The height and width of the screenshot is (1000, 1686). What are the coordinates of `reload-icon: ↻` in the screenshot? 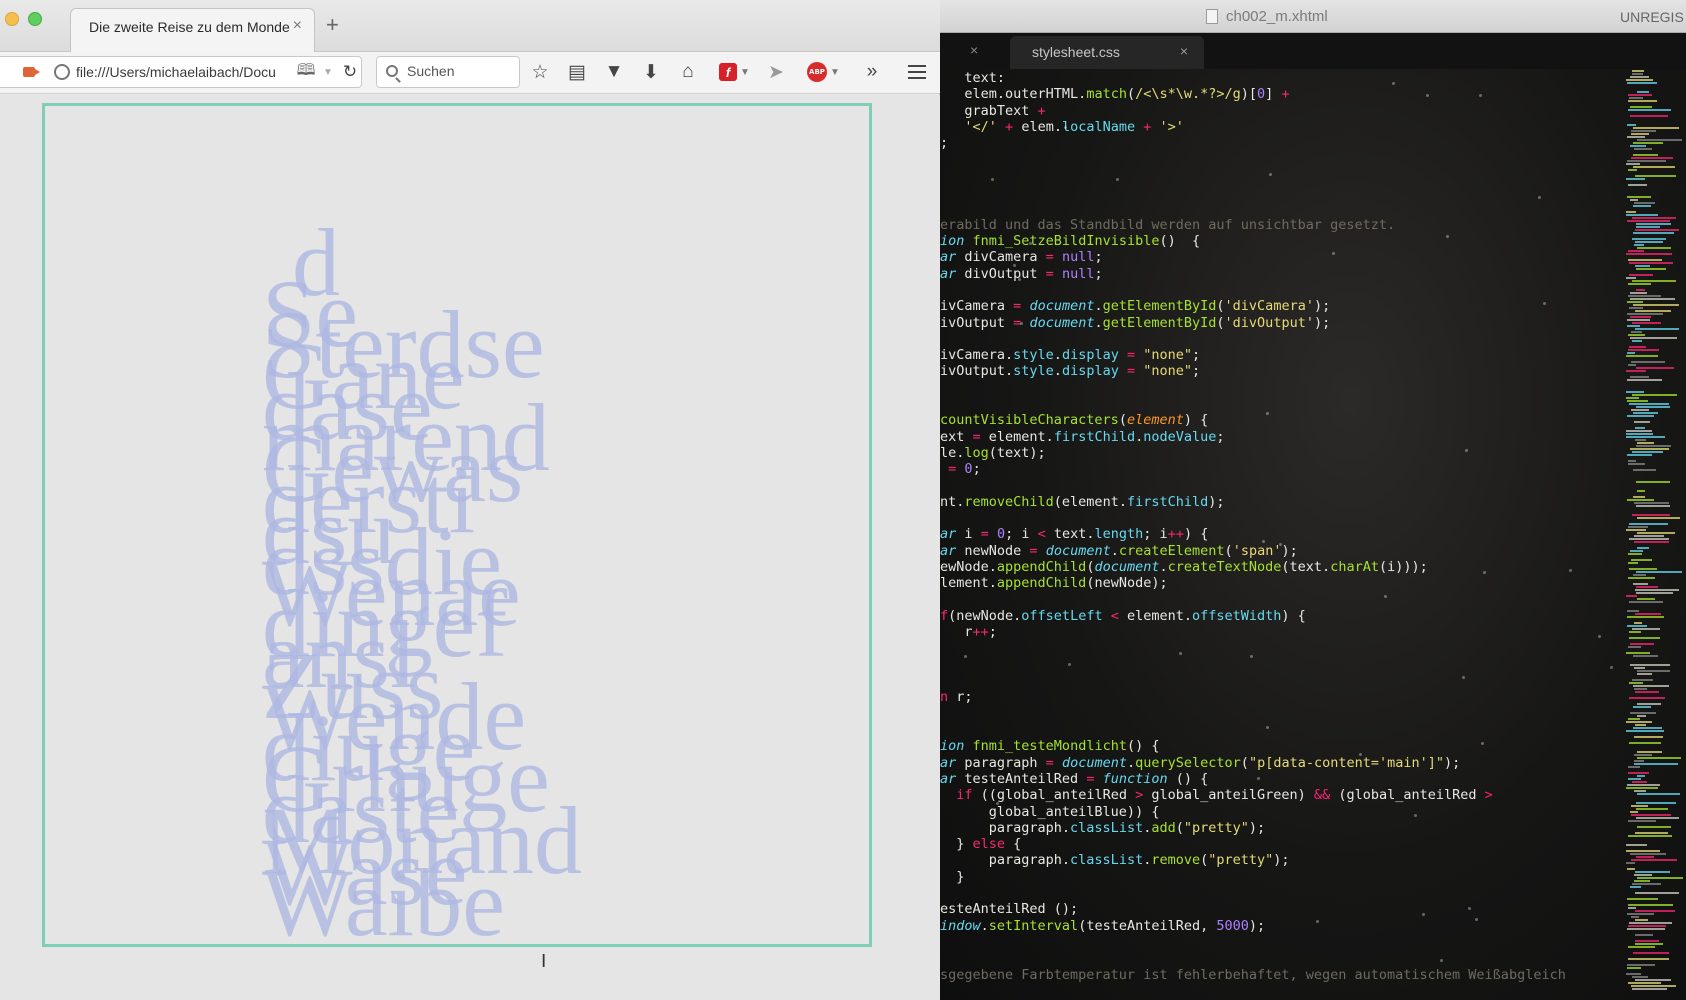 It's located at (350, 72).